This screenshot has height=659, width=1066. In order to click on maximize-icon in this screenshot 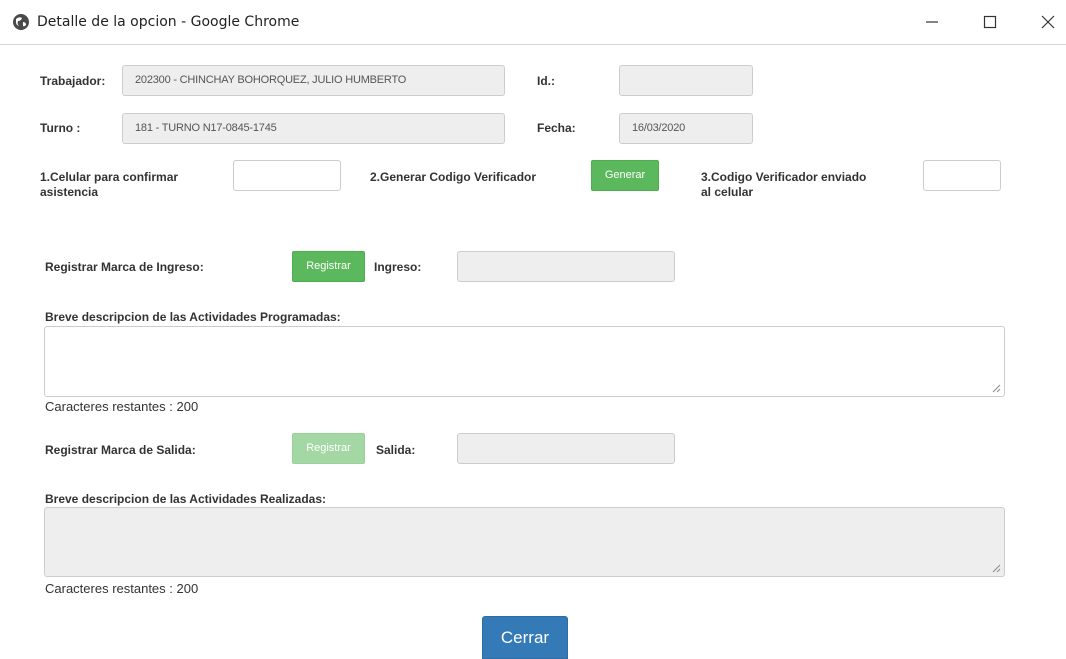, I will do `click(990, 22)`.